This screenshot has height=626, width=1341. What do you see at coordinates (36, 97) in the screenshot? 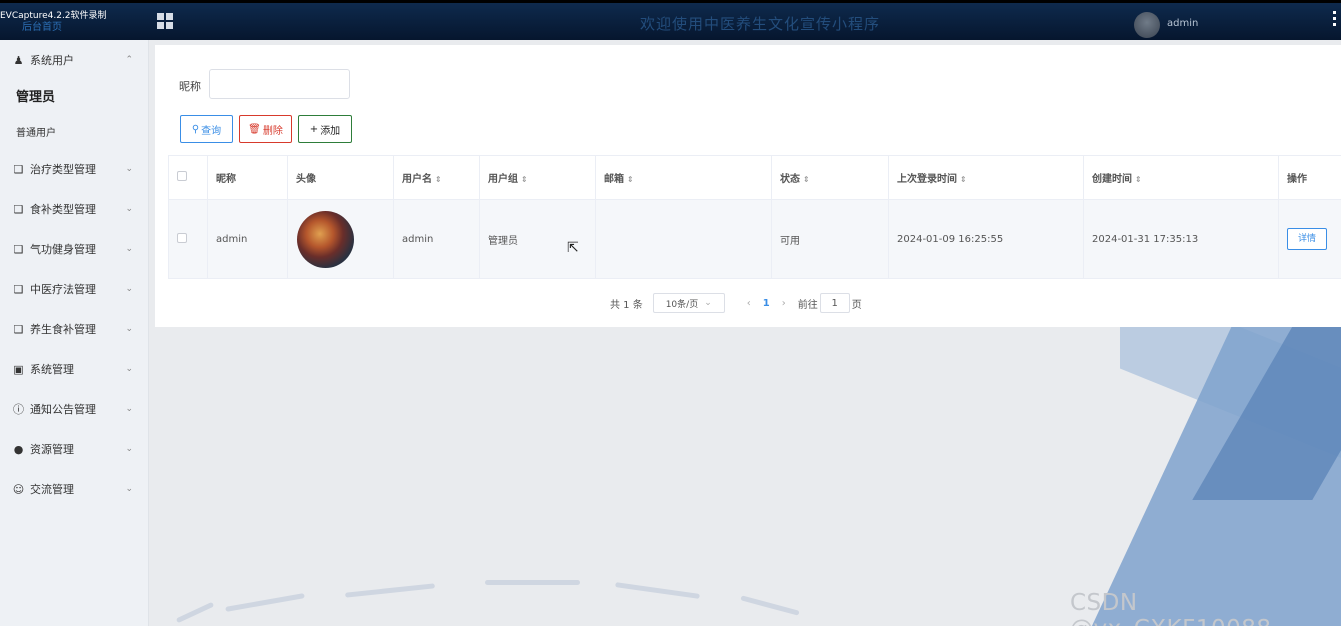
I see `sidebar-subitem-label: 管理员` at bounding box center [36, 97].